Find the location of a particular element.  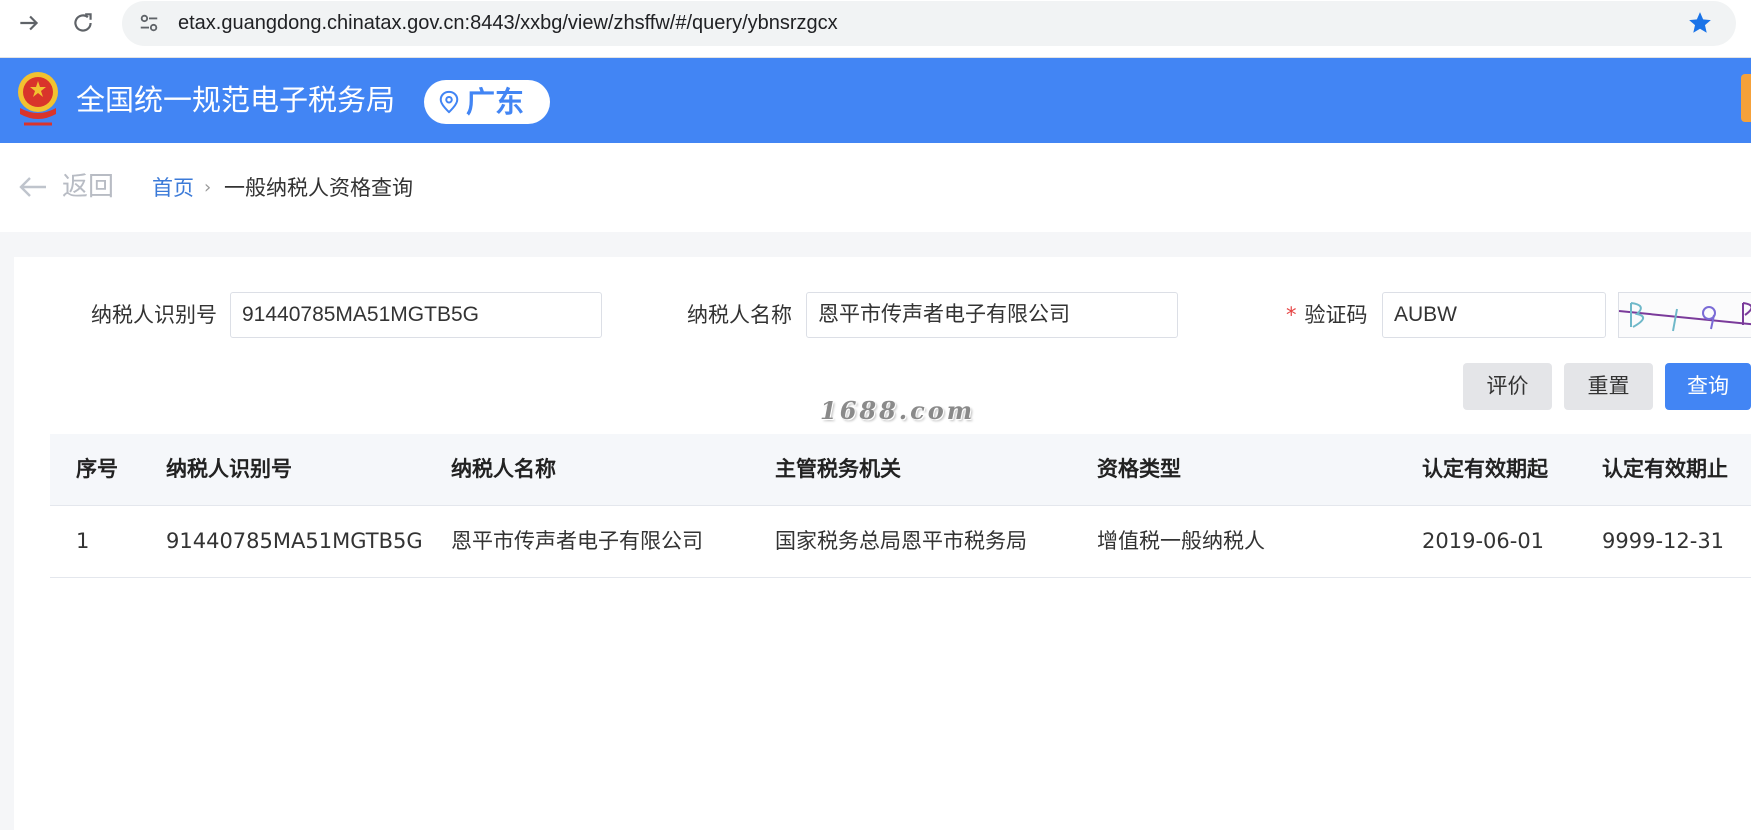

cell-tax-authority: 国家税务总局恩平市税务局 is located at coordinates (901, 541).